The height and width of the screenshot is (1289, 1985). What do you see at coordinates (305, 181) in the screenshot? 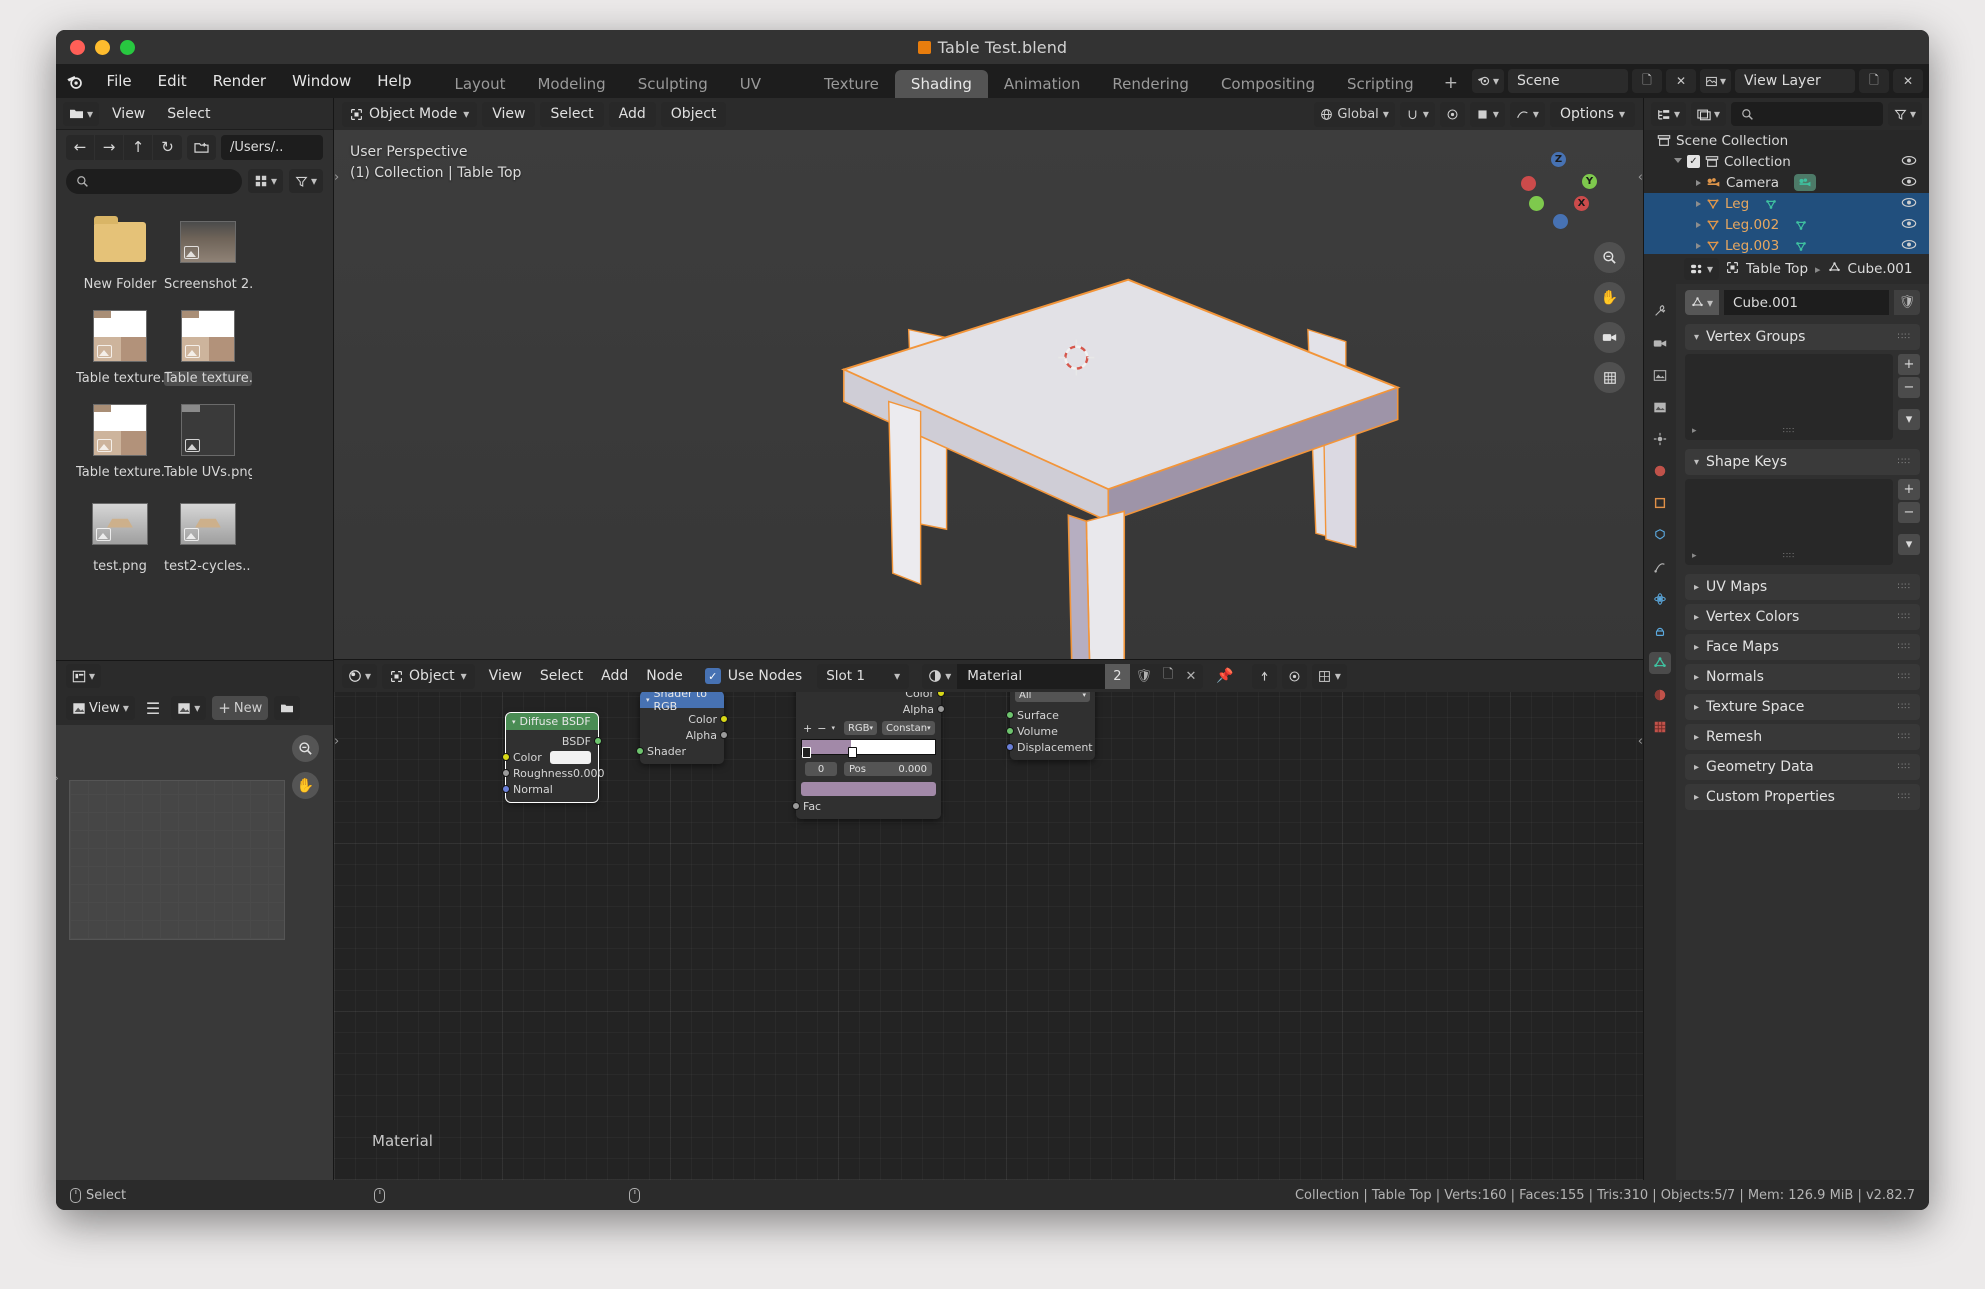
I see `file-filter-selector: ▾` at bounding box center [305, 181].